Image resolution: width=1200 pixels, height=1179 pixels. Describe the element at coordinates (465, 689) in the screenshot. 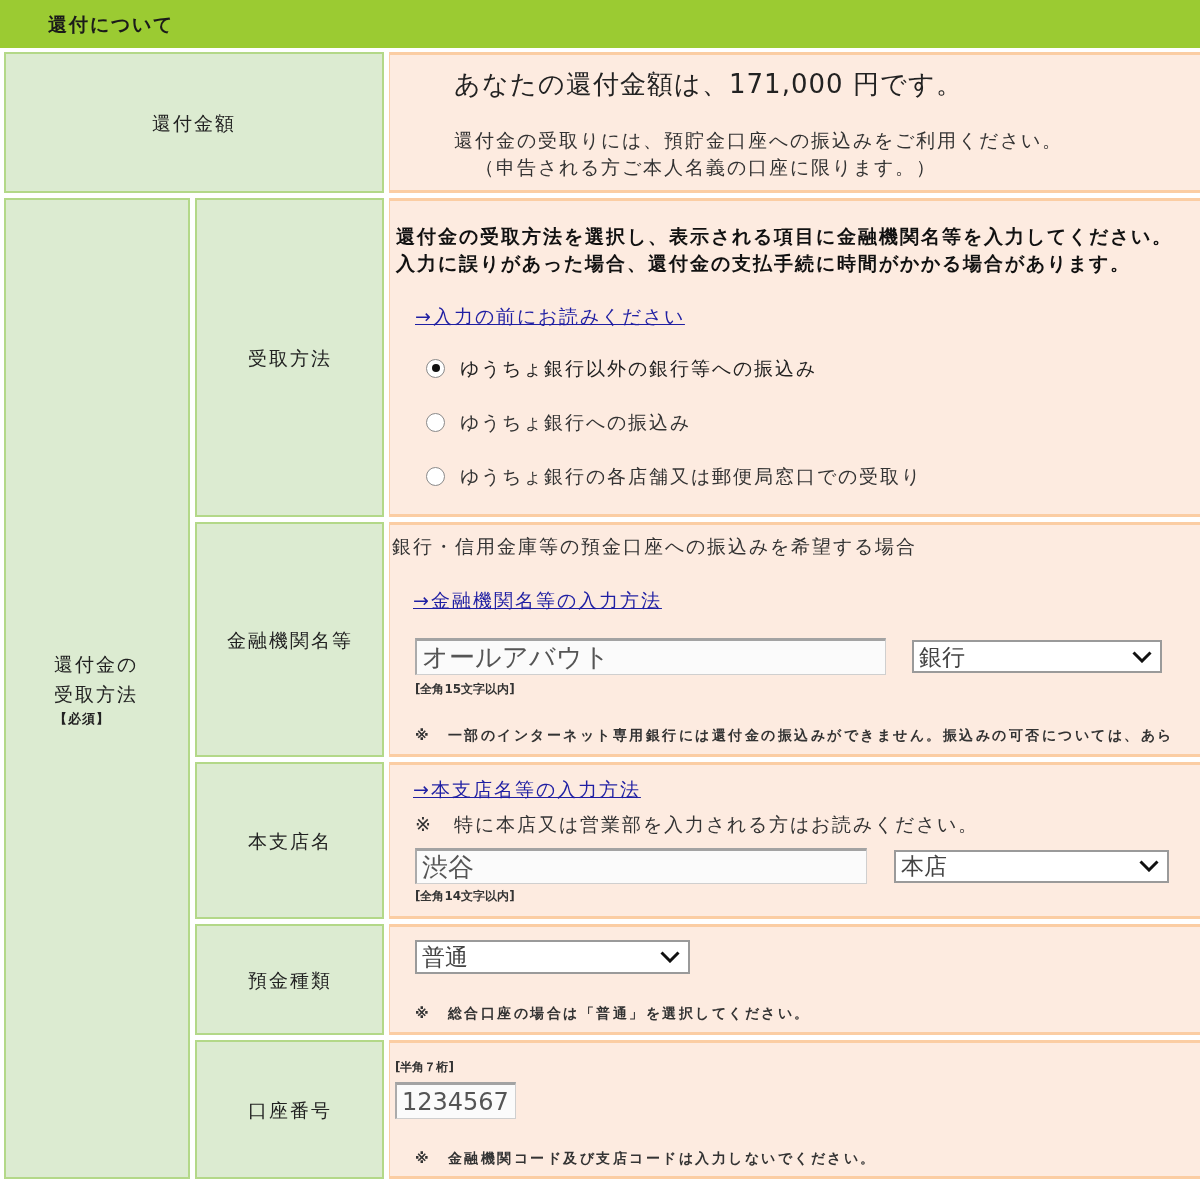

I see `input-hint: [全角15文字以内]` at that location.